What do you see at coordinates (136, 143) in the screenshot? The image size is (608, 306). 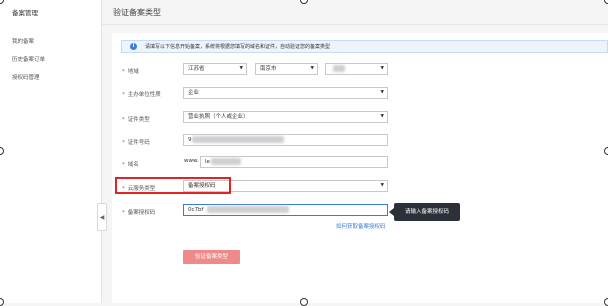 I see `id-number-label: * 证件号码` at bounding box center [136, 143].